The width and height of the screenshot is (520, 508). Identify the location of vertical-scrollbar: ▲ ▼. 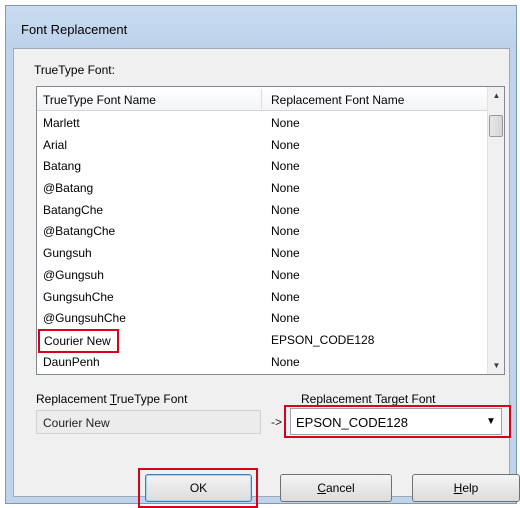
(495, 230).